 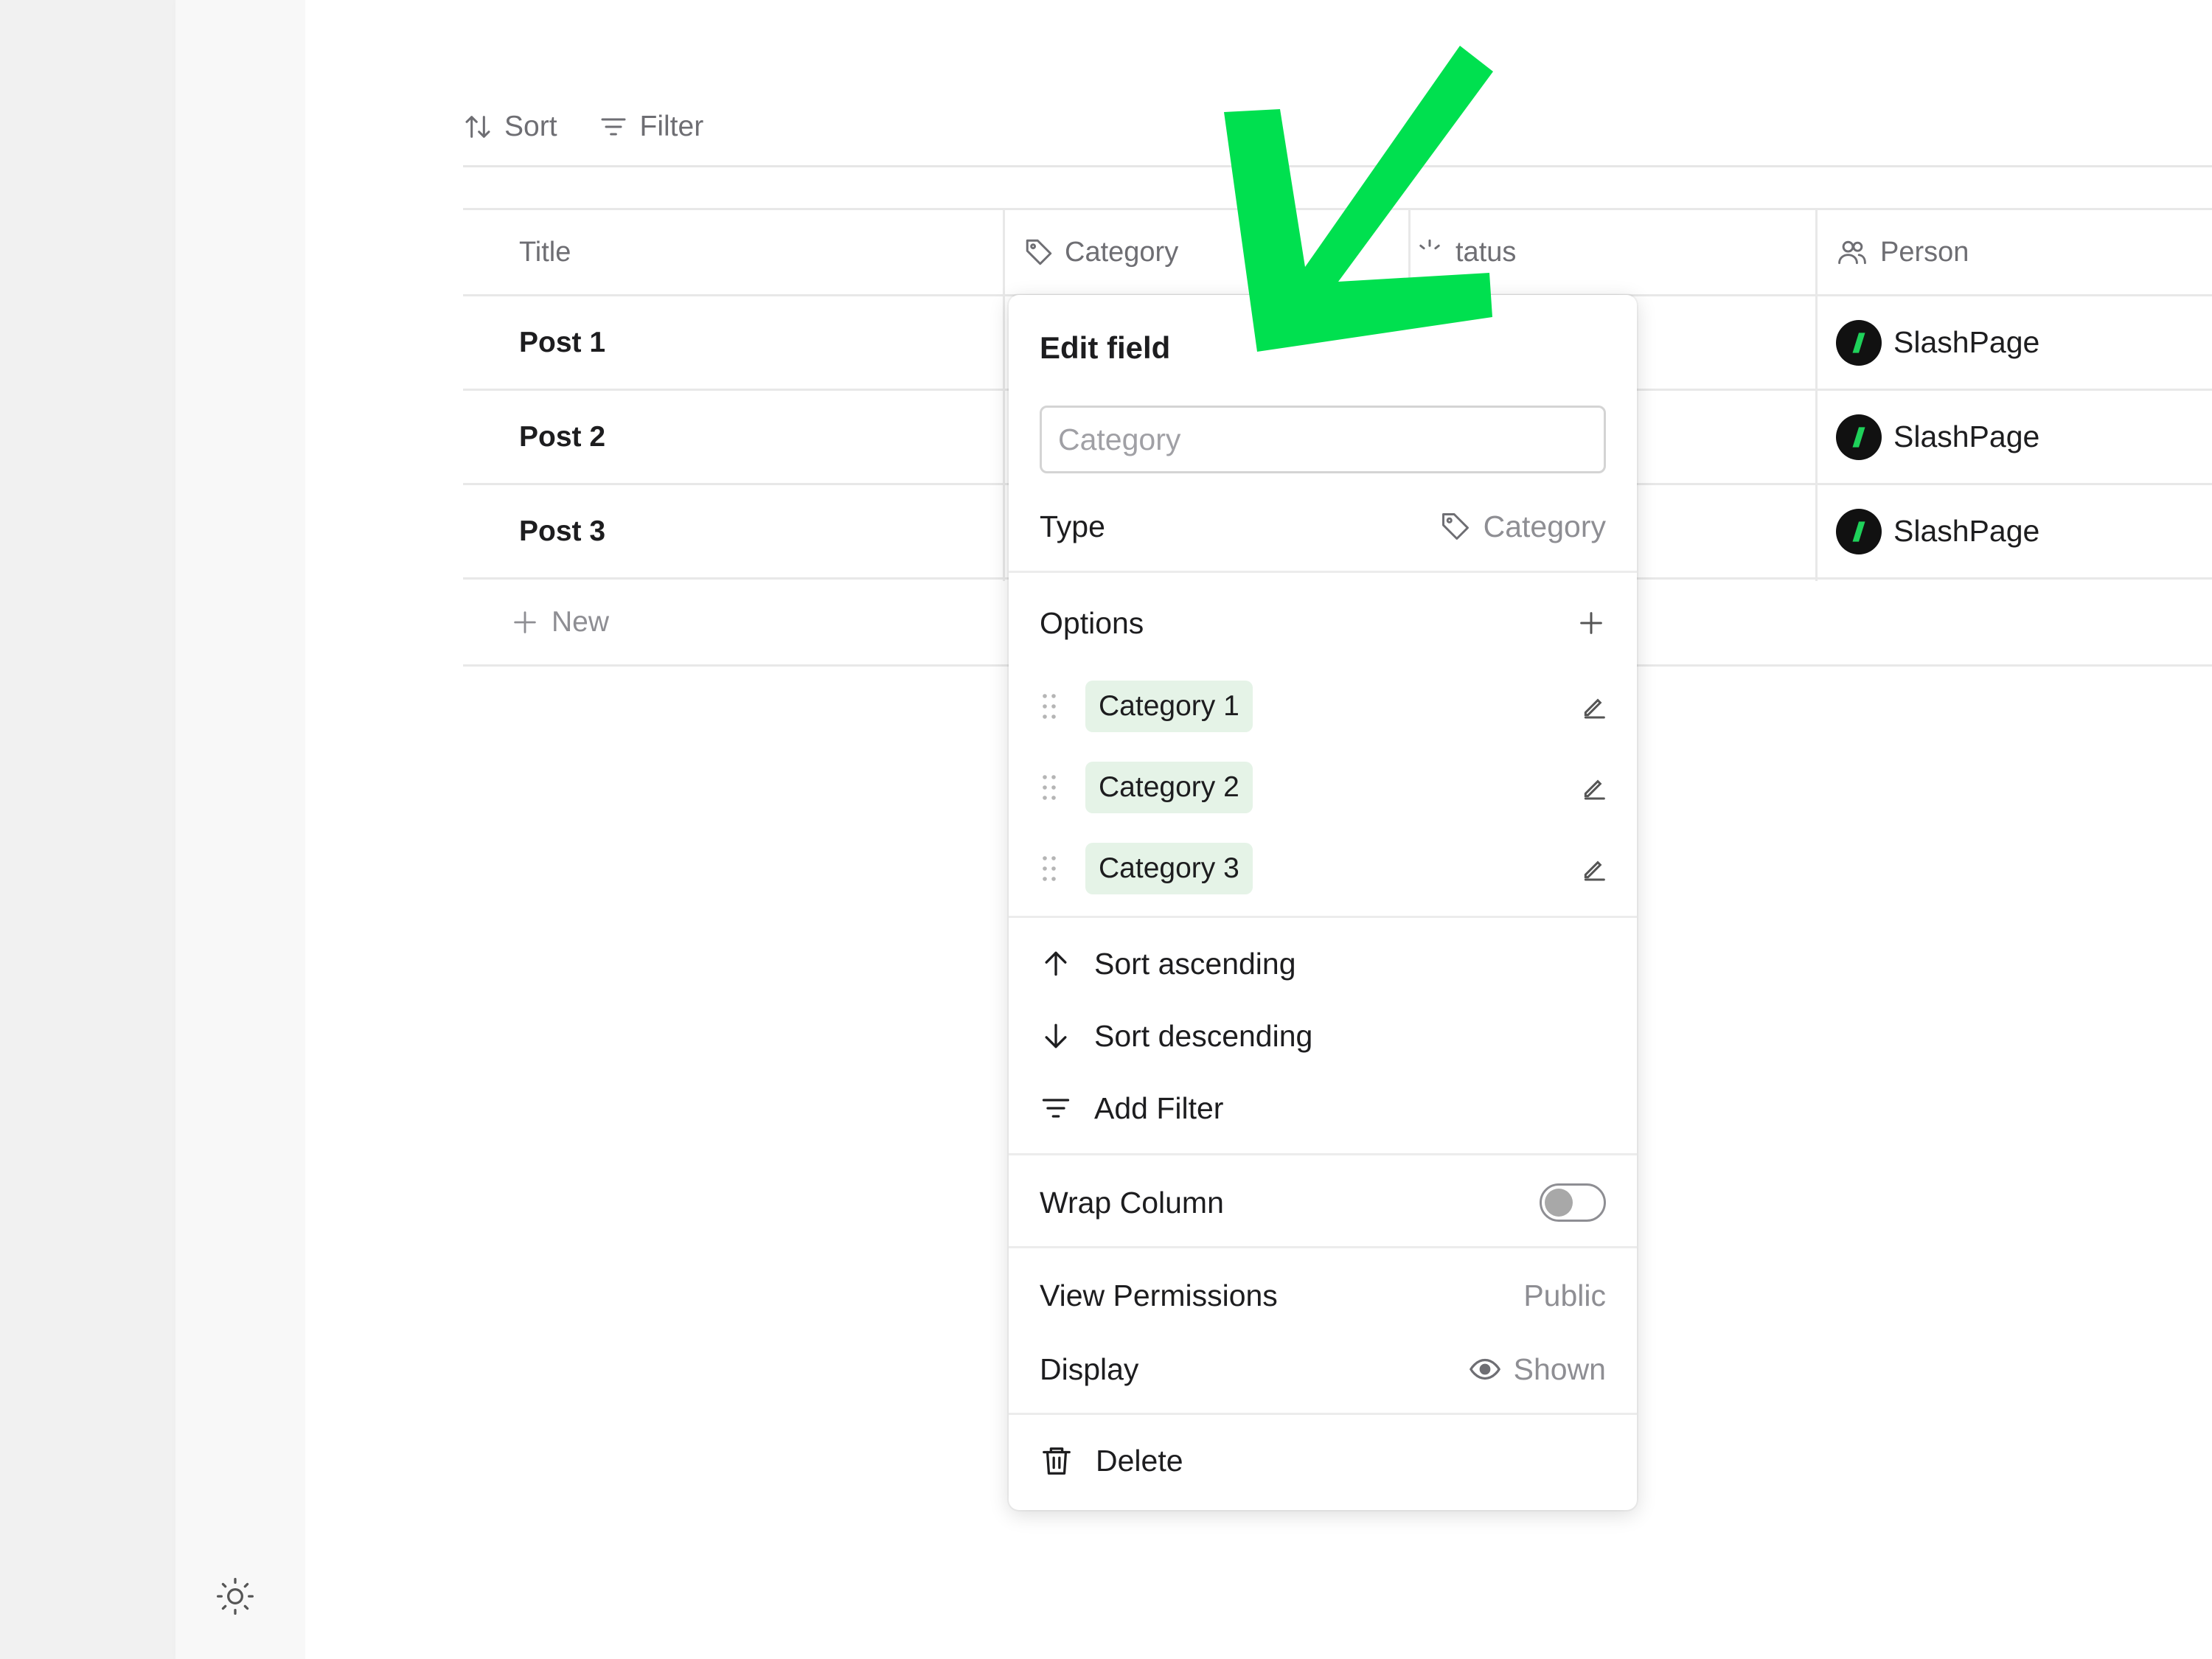 What do you see at coordinates (1323, 1369) in the screenshot?
I see `display-row: Display Shown` at bounding box center [1323, 1369].